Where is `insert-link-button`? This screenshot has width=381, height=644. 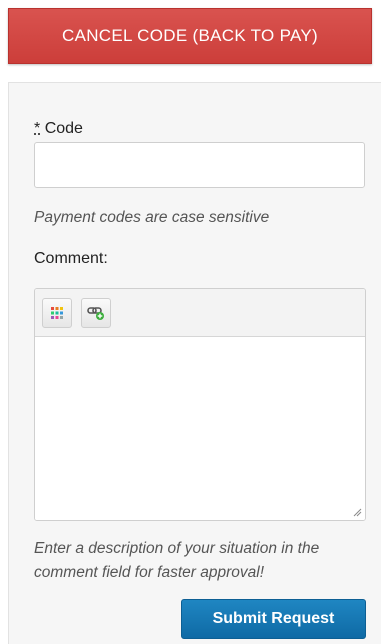
insert-link-button is located at coordinates (96, 312).